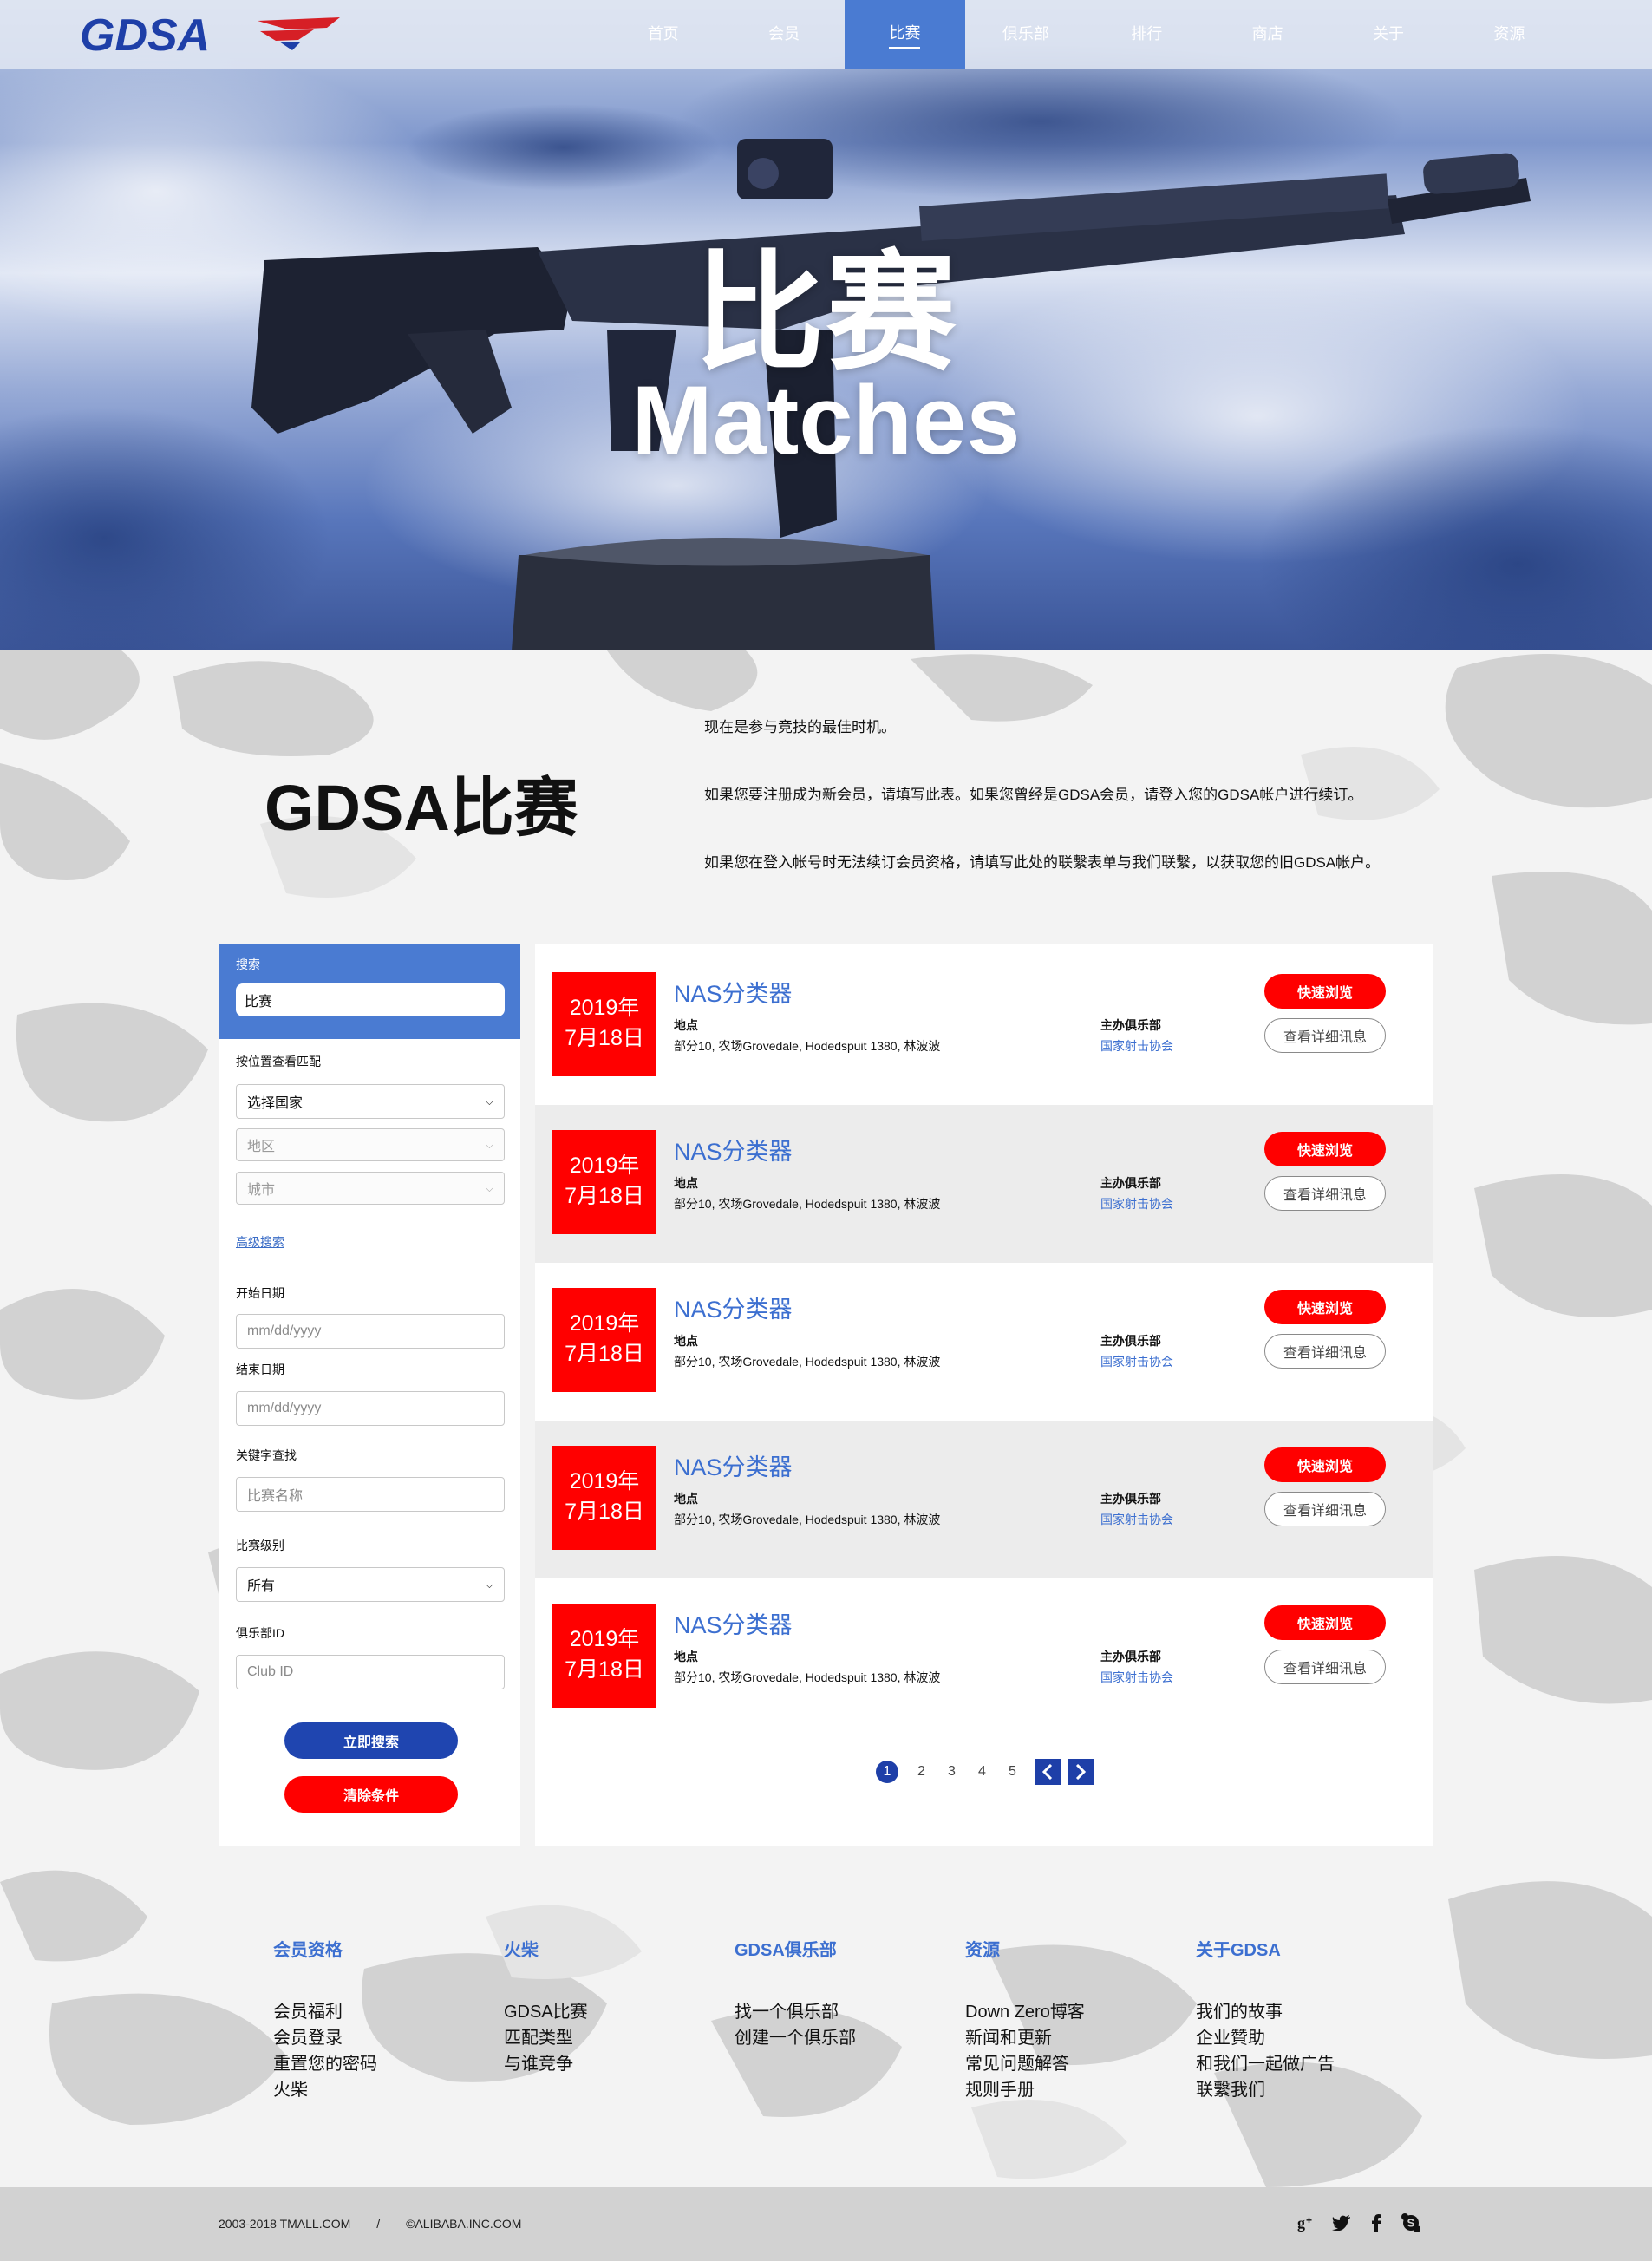 Image resolution: width=1652 pixels, height=2261 pixels. Describe the element at coordinates (371, 1331) in the screenshot. I see `start-date-input: mm/dd/yyyy` at that location.